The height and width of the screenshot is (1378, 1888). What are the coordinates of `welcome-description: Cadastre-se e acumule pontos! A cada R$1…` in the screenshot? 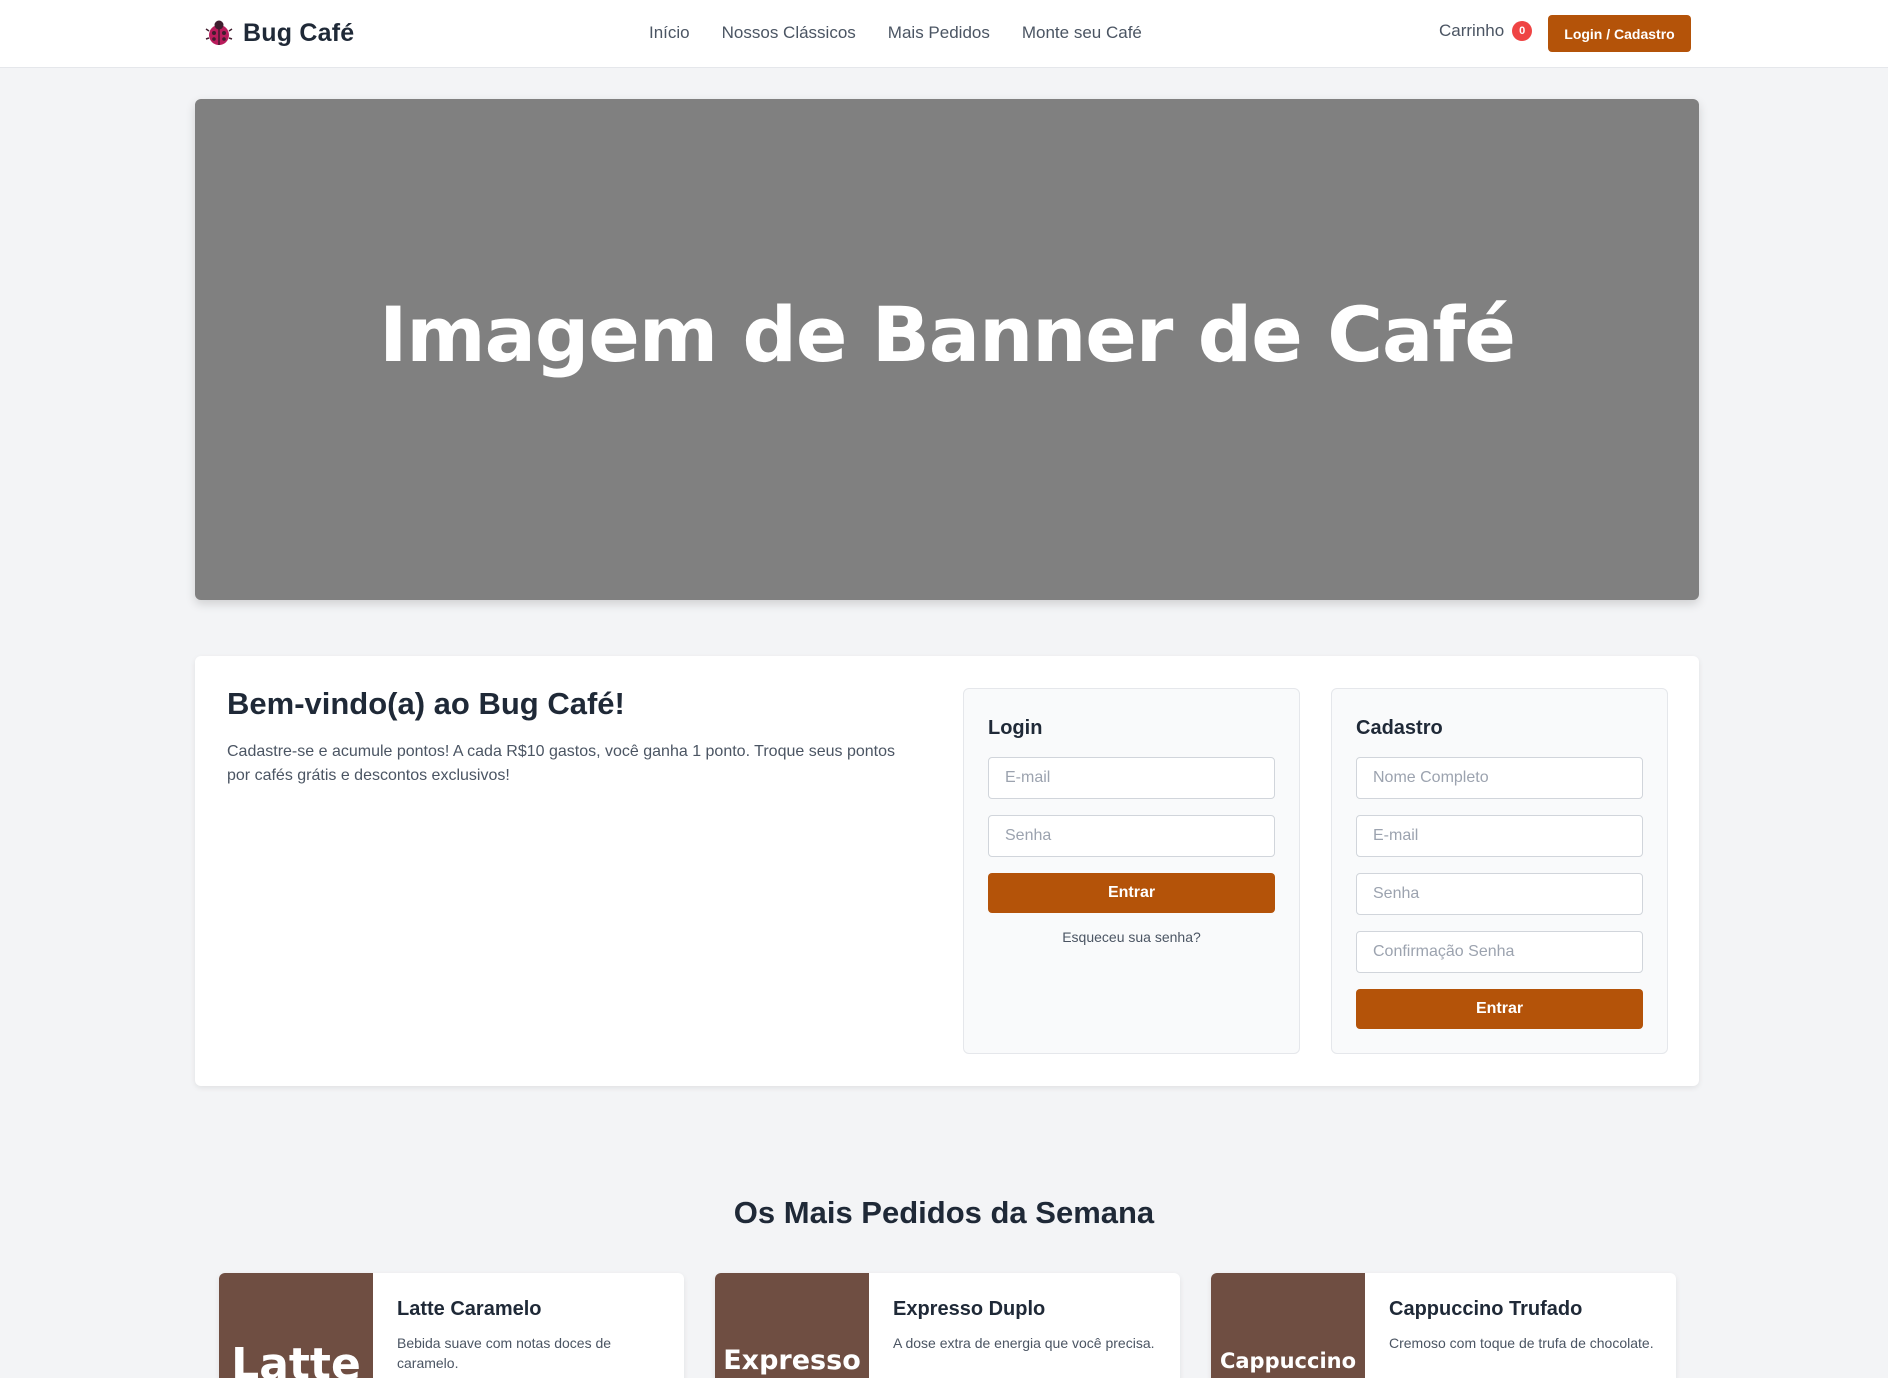 It's located at (561, 763).